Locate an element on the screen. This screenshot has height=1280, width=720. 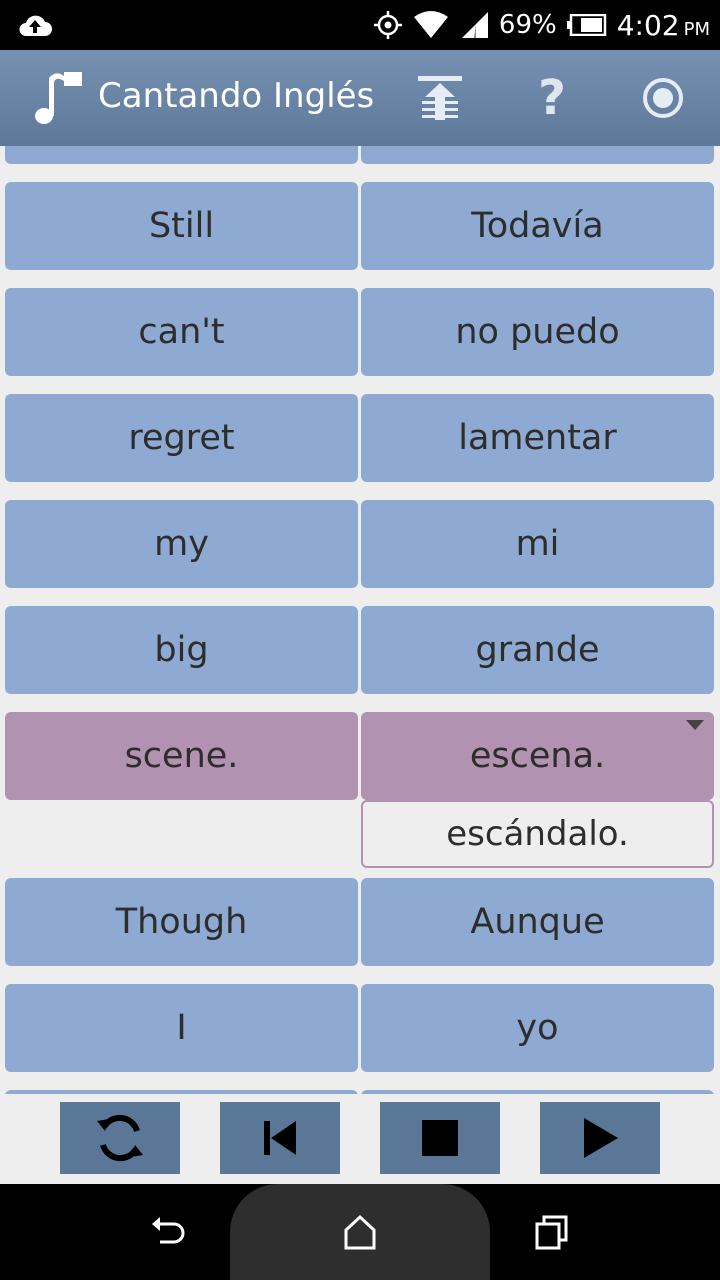
signal-icon is located at coordinates (474, 25).